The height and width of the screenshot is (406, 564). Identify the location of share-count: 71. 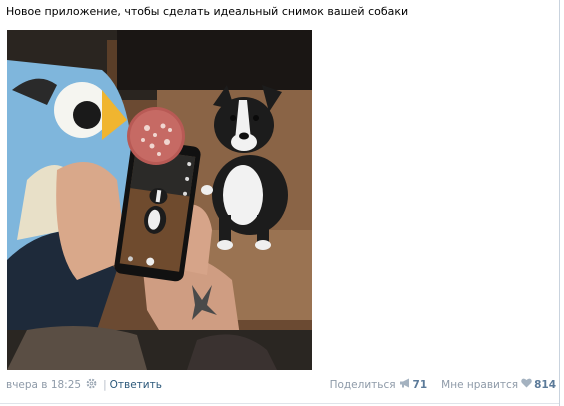
(420, 384).